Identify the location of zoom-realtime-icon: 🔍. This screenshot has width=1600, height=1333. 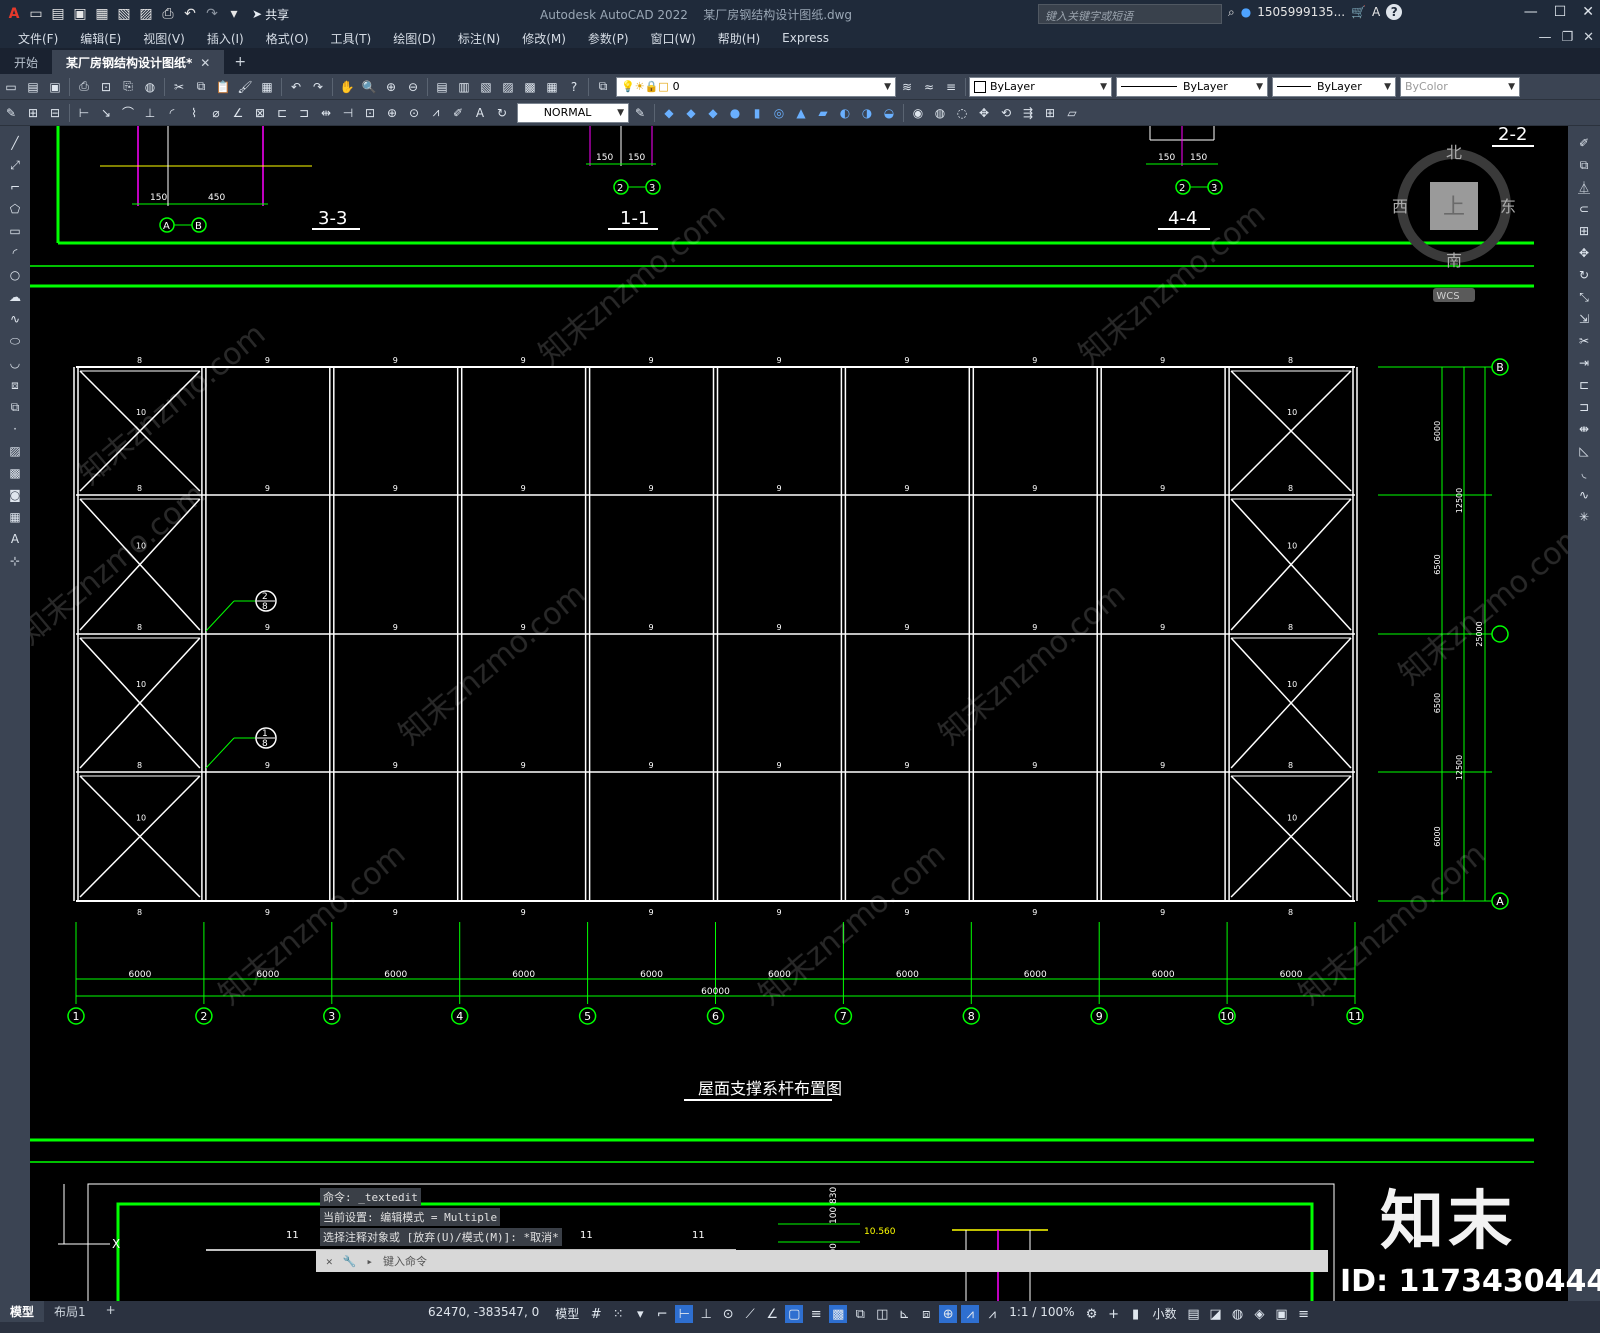
(369, 87).